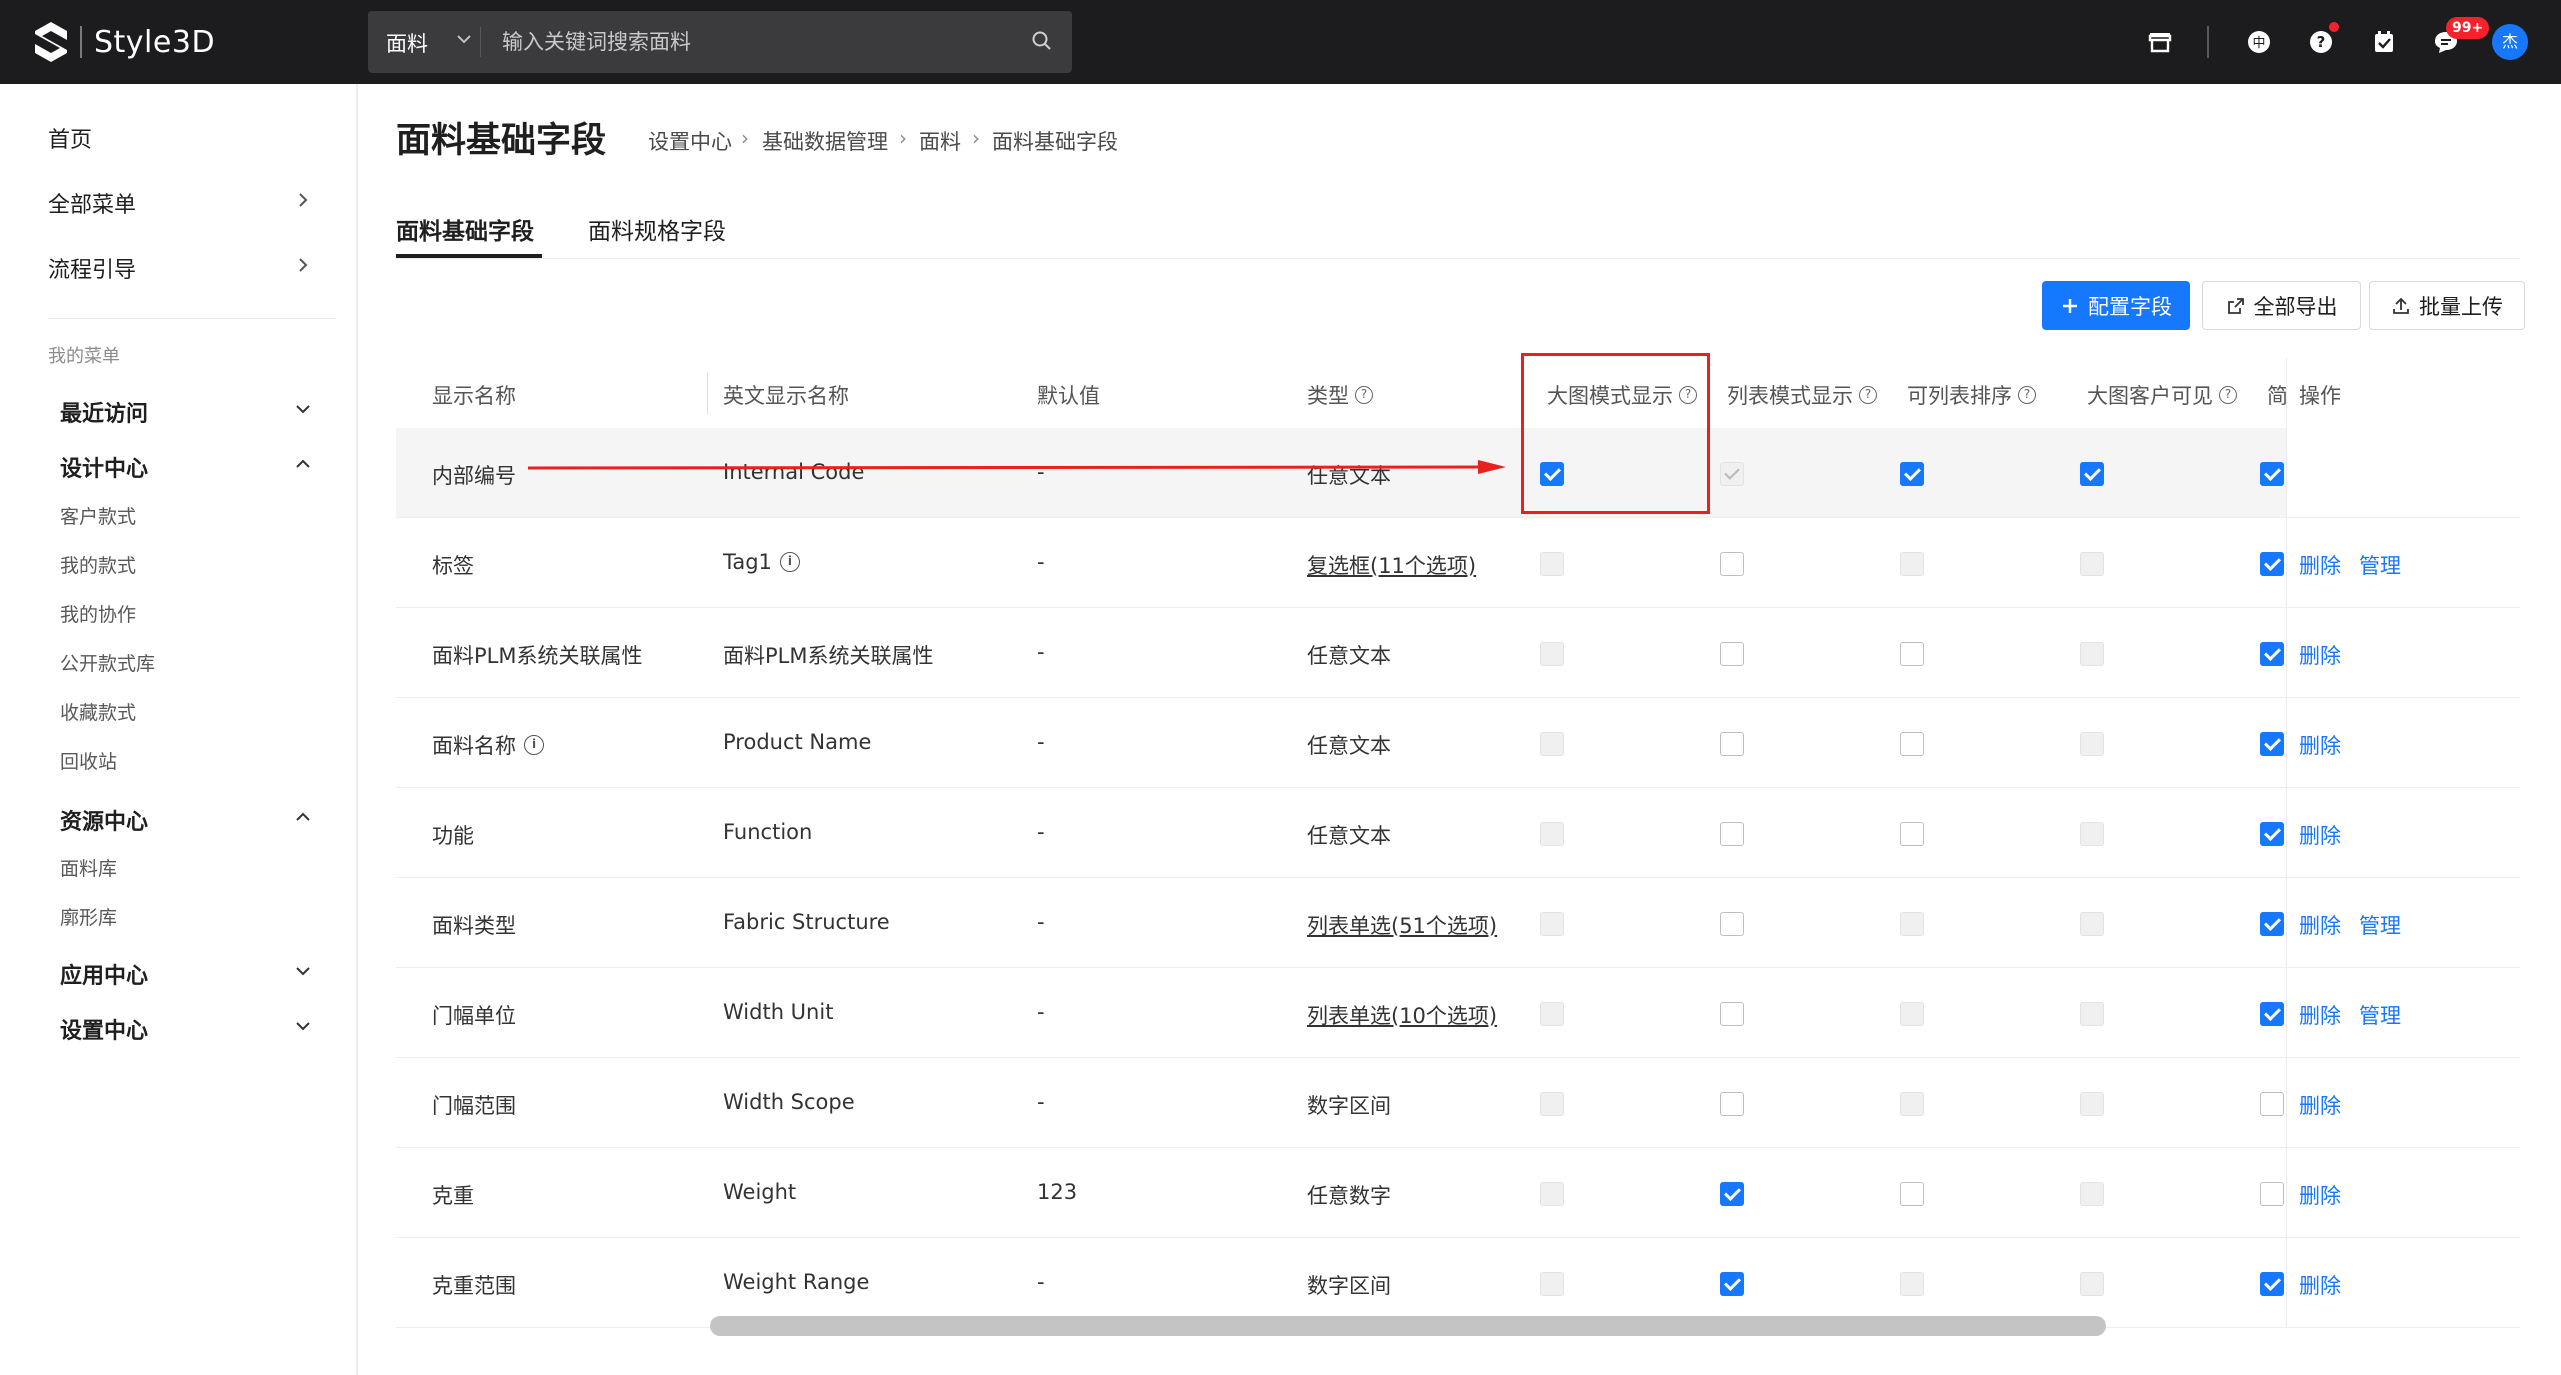 This screenshot has height=1375, width=2561. What do you see at coordinates (1340, 395) in the screenshot?
I see `col-header-type: 类型?` at bounding box center [1340, 395].